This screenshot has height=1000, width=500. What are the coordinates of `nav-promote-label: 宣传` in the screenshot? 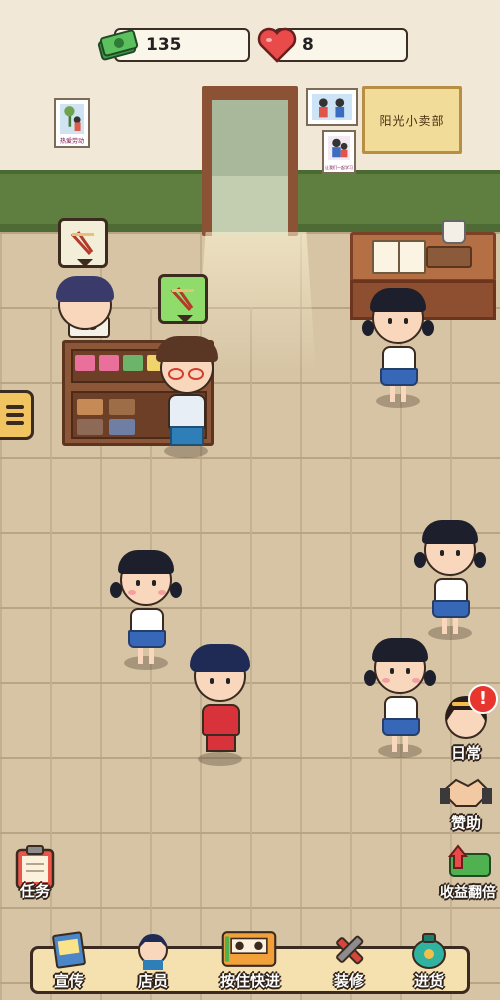 It's located at (68, 981).